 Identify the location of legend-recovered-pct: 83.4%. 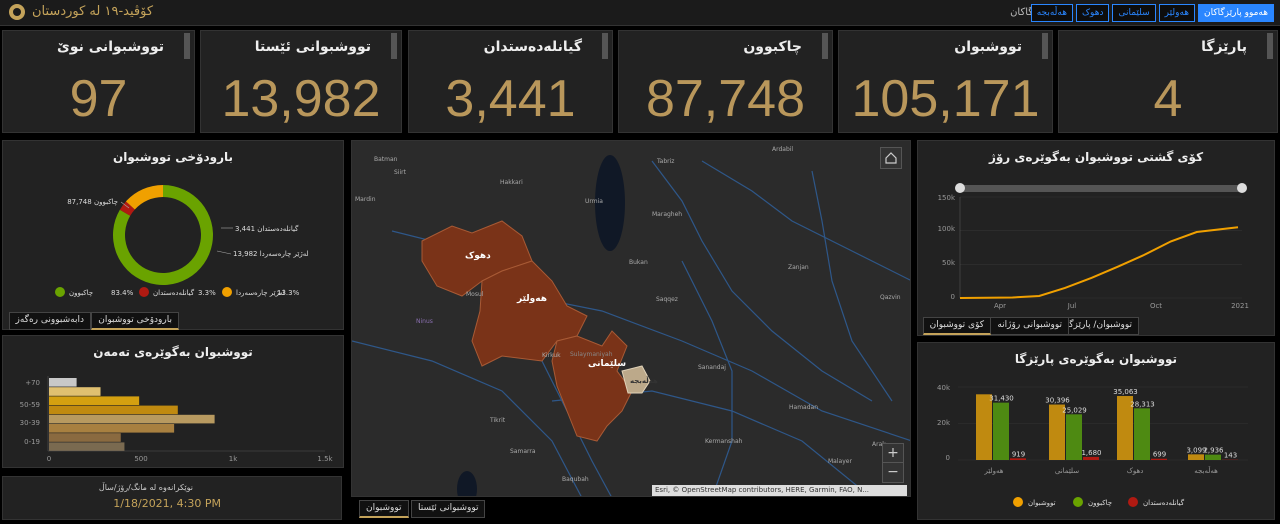
(122, 293).